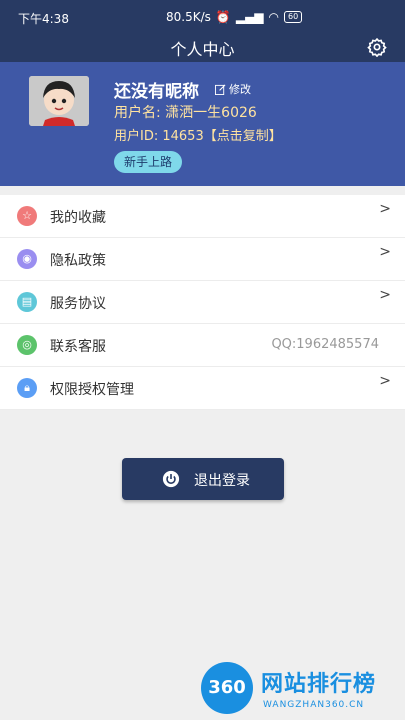 The image size is (405, 720). Describe the element at coordinates (240, 89) in the screenshot. I see `edit-label: 修改` at that location.